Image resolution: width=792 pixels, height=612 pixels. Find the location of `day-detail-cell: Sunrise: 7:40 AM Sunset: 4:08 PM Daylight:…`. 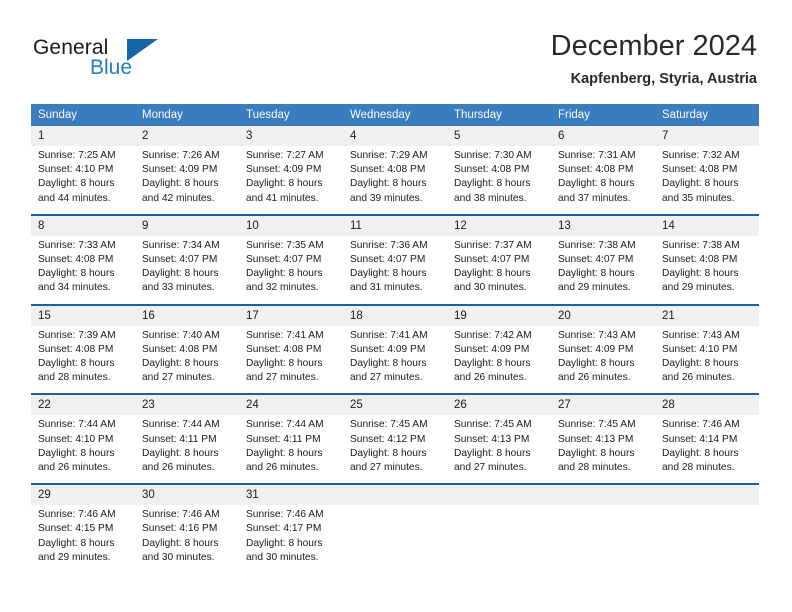

day-detail-cell: Sunrise: 7:40 AM Sunset: 4:08 PM Daylight:… is located at coordinates (187, 360).